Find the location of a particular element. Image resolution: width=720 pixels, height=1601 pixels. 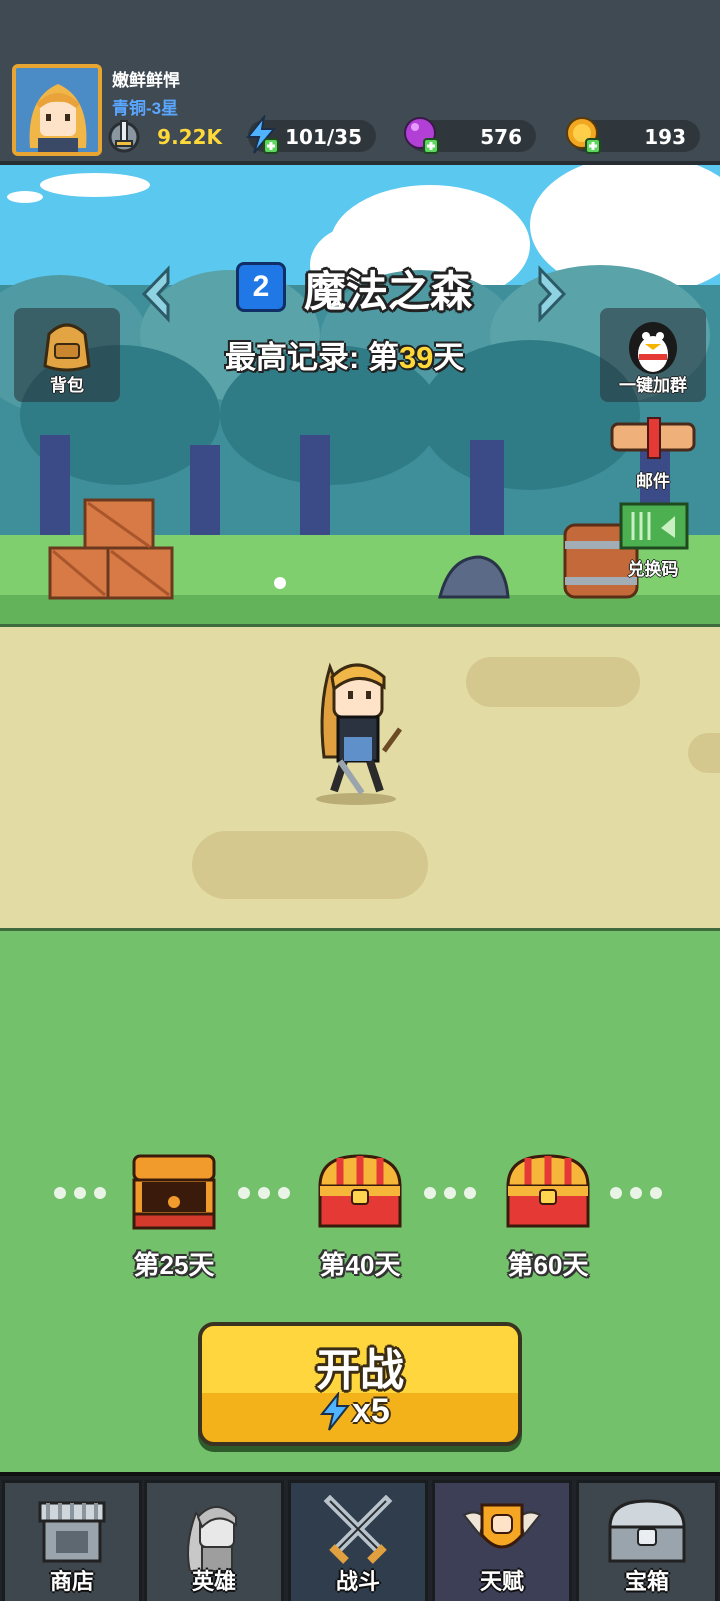

tab-talent: 天赋 is located at coordinates (502, 1540).